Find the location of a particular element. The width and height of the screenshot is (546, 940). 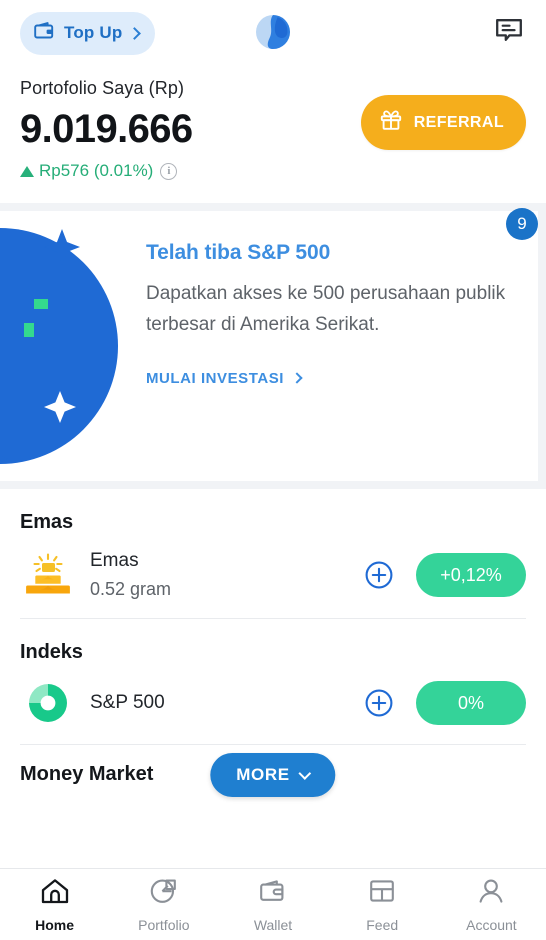

nav-label: Account is located at coordinates (491, 924).